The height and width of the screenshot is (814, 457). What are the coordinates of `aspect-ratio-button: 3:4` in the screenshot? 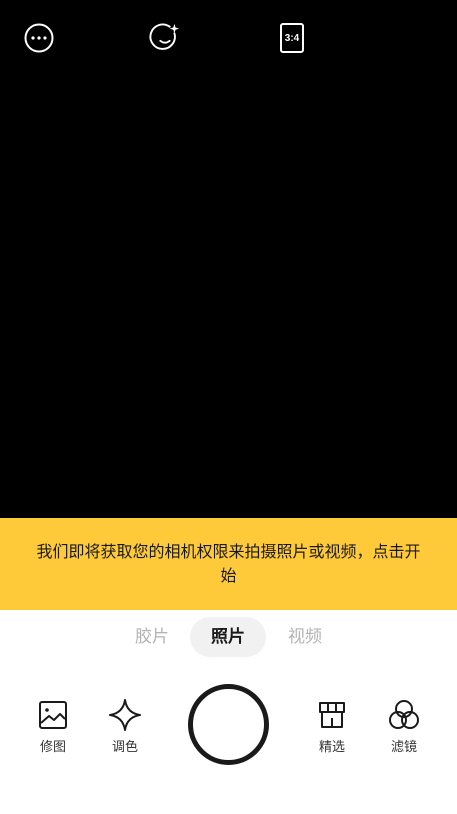 It's located at (292, 38).